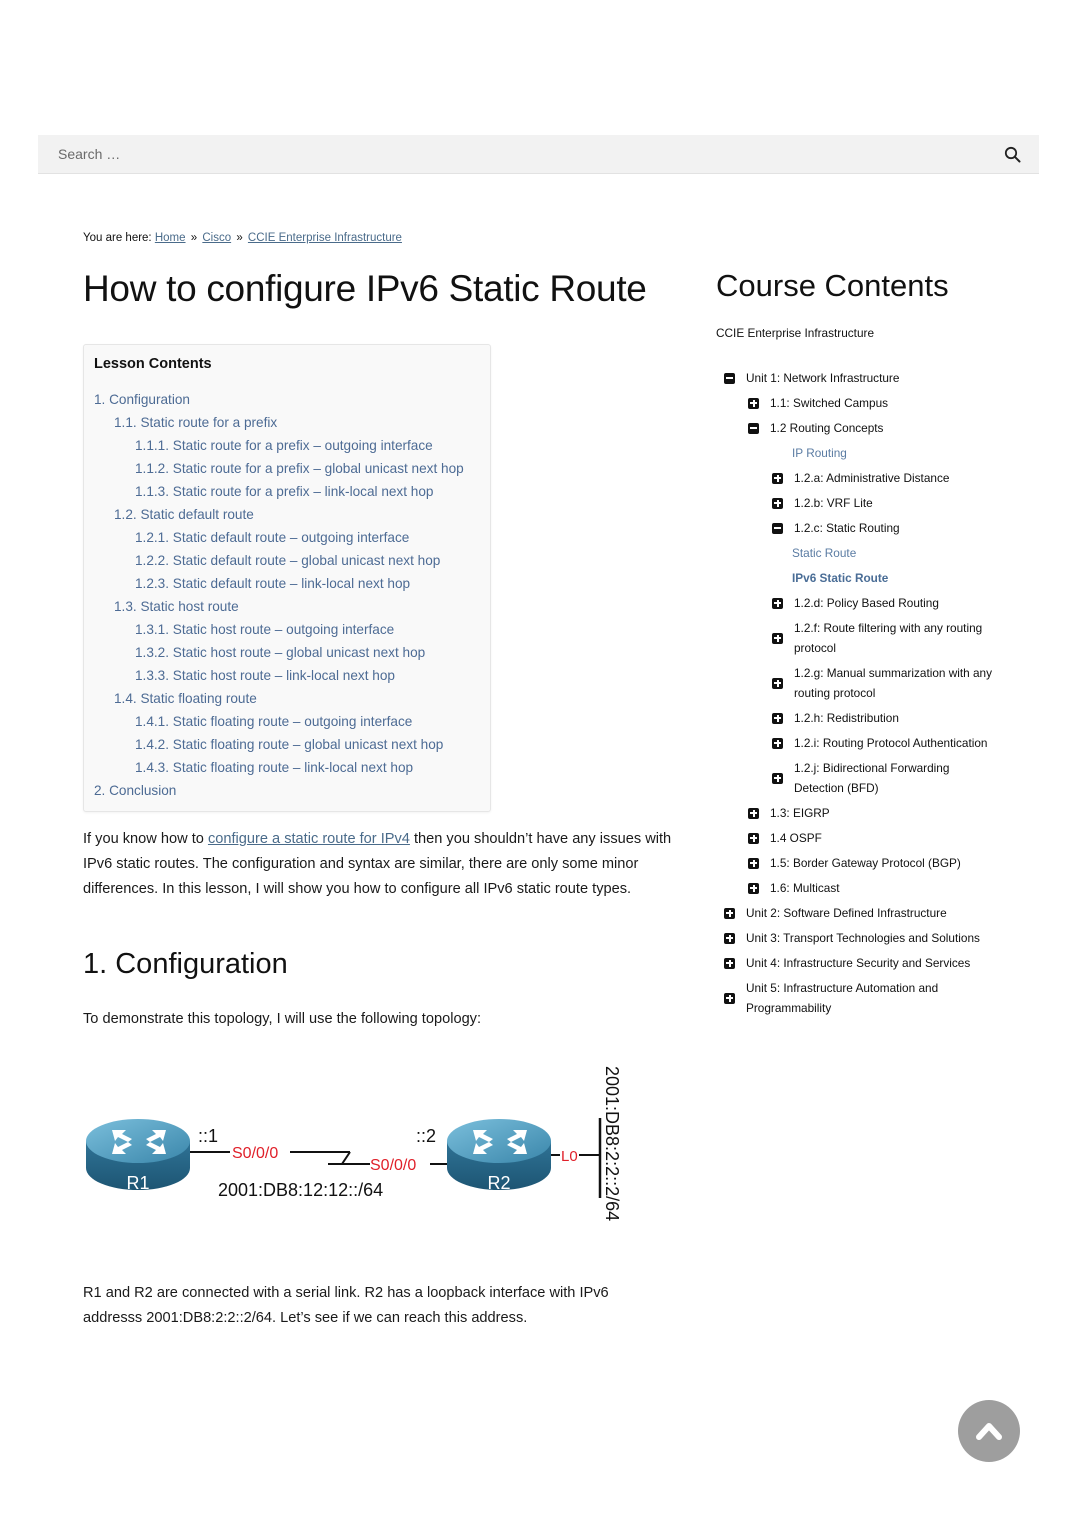 Image resolution: width=1075 pixels, height=1518 pixels. What do you see at coordinates (864, 553) in the screenshot?
I see `course-tree-item: Static Route` at bounding box center [864, 553].